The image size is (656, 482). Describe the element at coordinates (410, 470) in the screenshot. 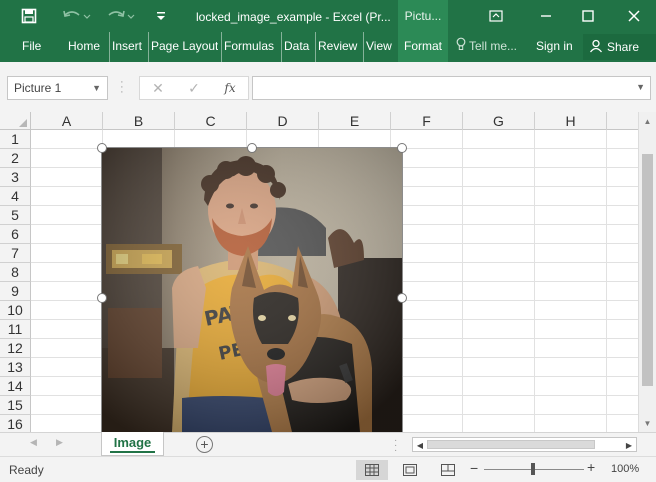

I see `page-layout-view-icon` at that location.